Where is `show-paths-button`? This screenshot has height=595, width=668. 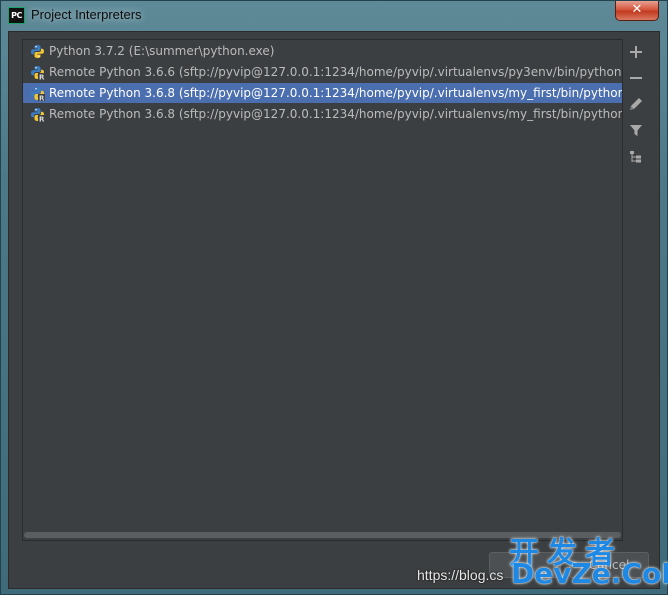 show-paths-button is located at coordinates (636, 157).